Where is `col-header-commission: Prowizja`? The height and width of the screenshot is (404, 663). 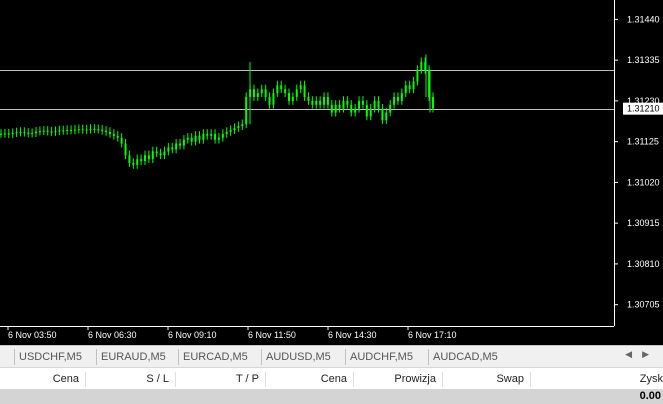
col-header-commission: Prowizja is located at coordinates (398, 379).